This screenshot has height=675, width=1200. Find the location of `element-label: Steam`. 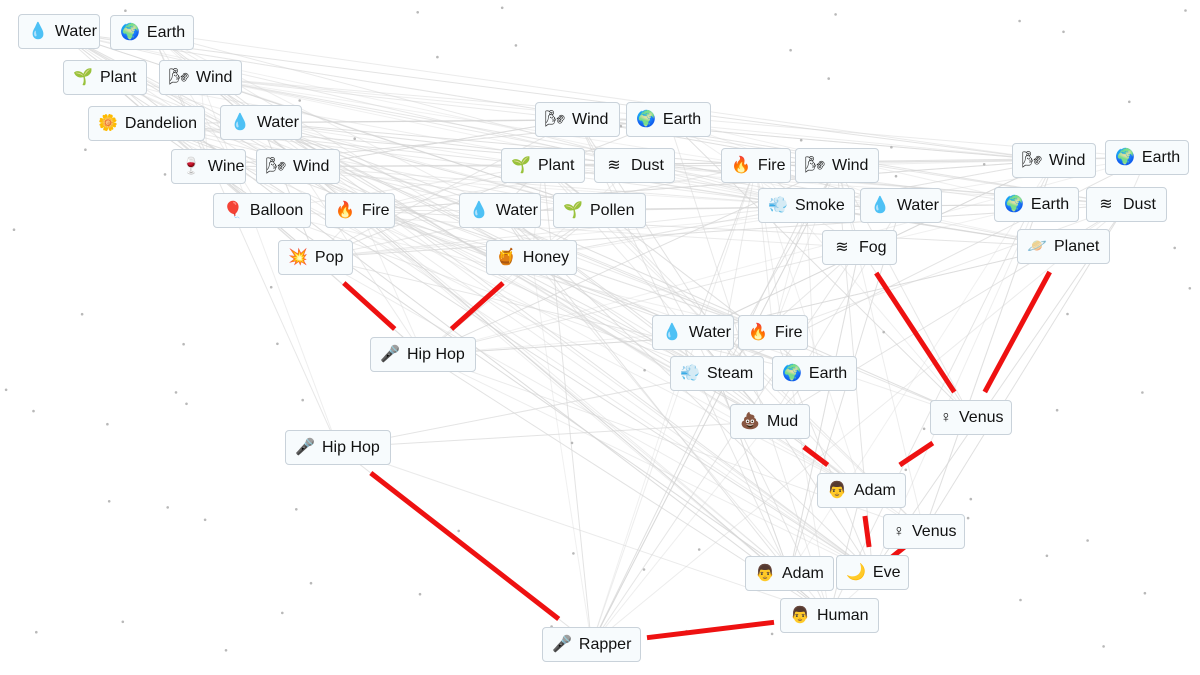

element-label: Steam is located at coordinates (730, 373).